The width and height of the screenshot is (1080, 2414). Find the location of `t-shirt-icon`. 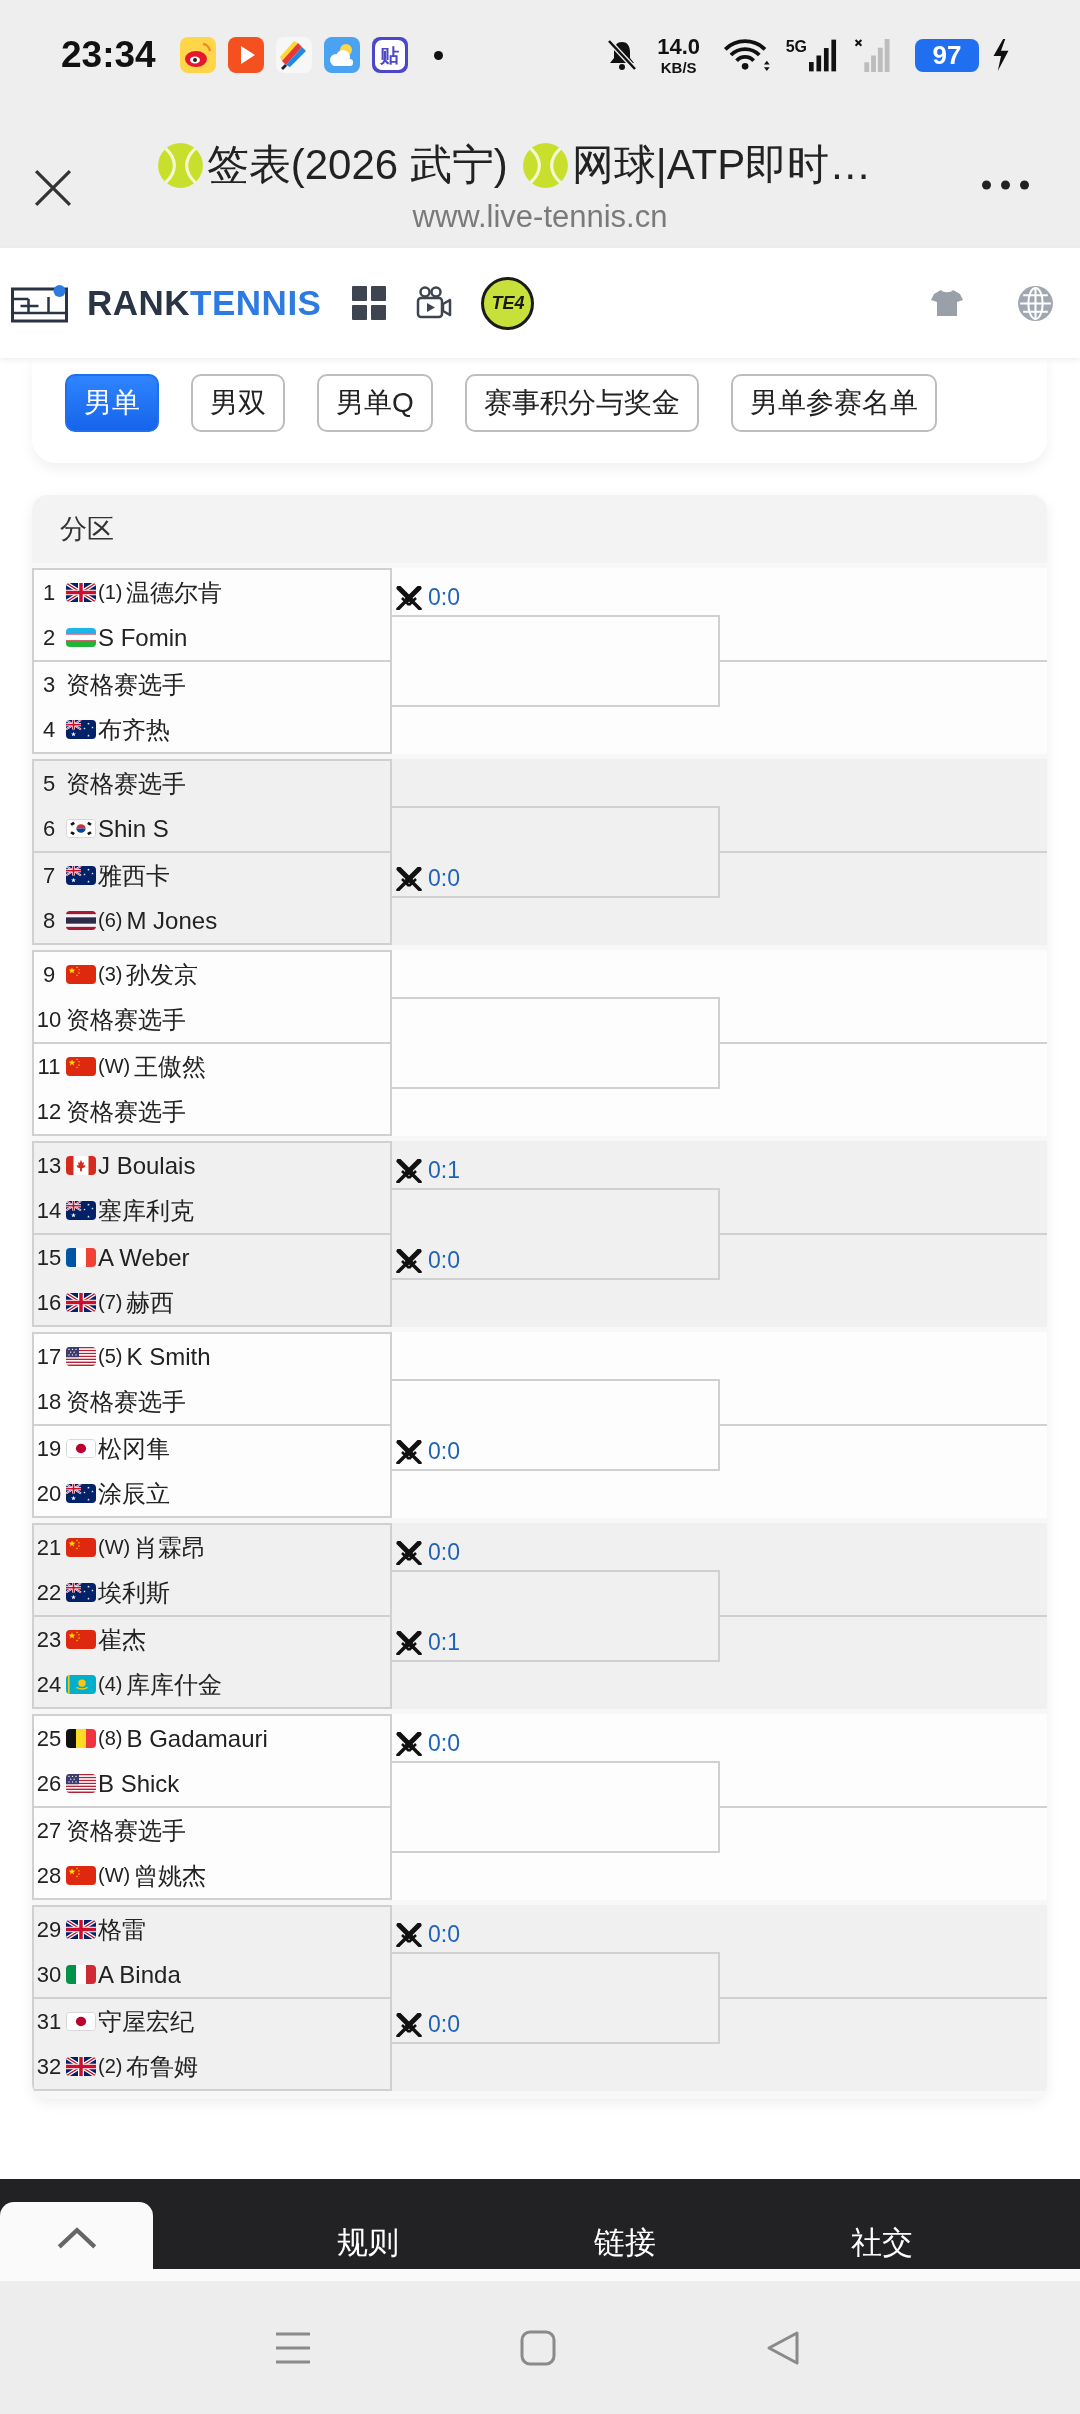

t-shirt-icon is located at coordinates (947, 303).